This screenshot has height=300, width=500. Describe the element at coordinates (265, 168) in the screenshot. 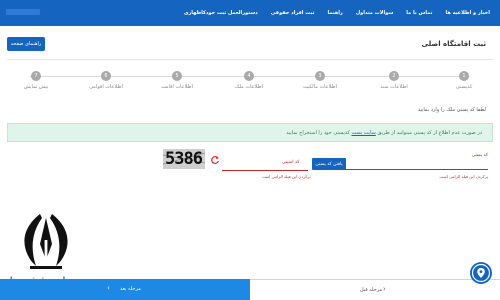

I see `captcha-input` at that location.